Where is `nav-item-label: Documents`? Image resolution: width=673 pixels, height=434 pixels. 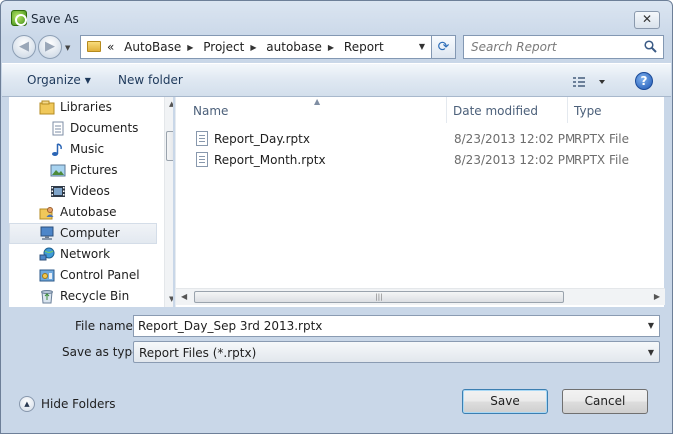 nav-item-label: Documents is located at coordinates (104, 128).